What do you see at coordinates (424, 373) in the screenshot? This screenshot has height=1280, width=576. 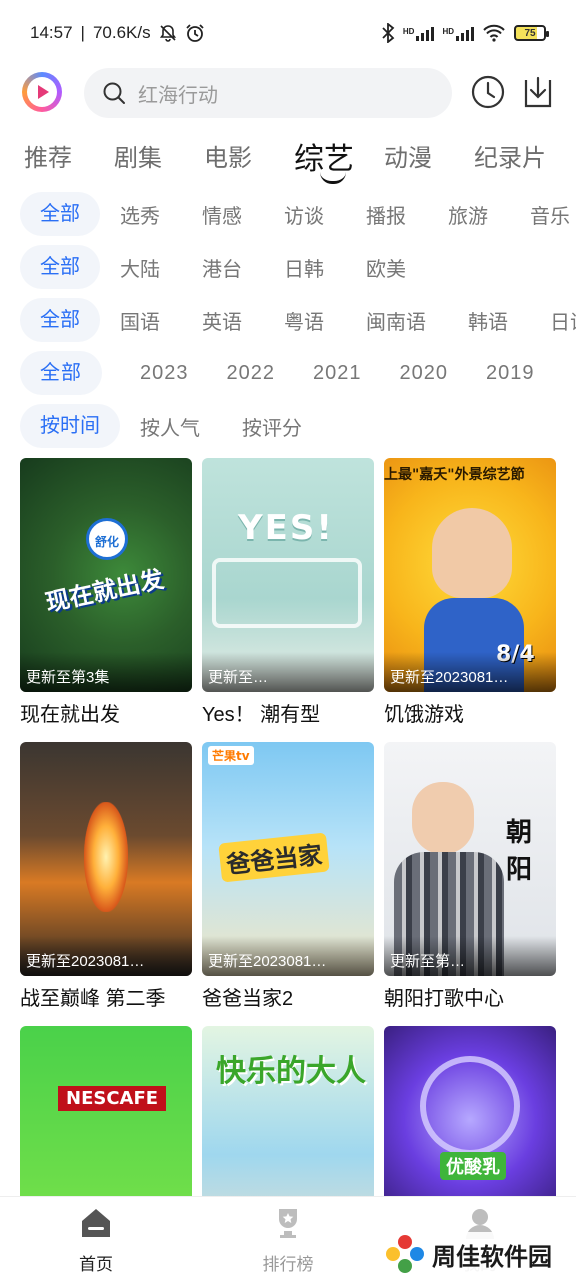 I see `filter-year-2020: 2020` at bounding box center [424, 373].